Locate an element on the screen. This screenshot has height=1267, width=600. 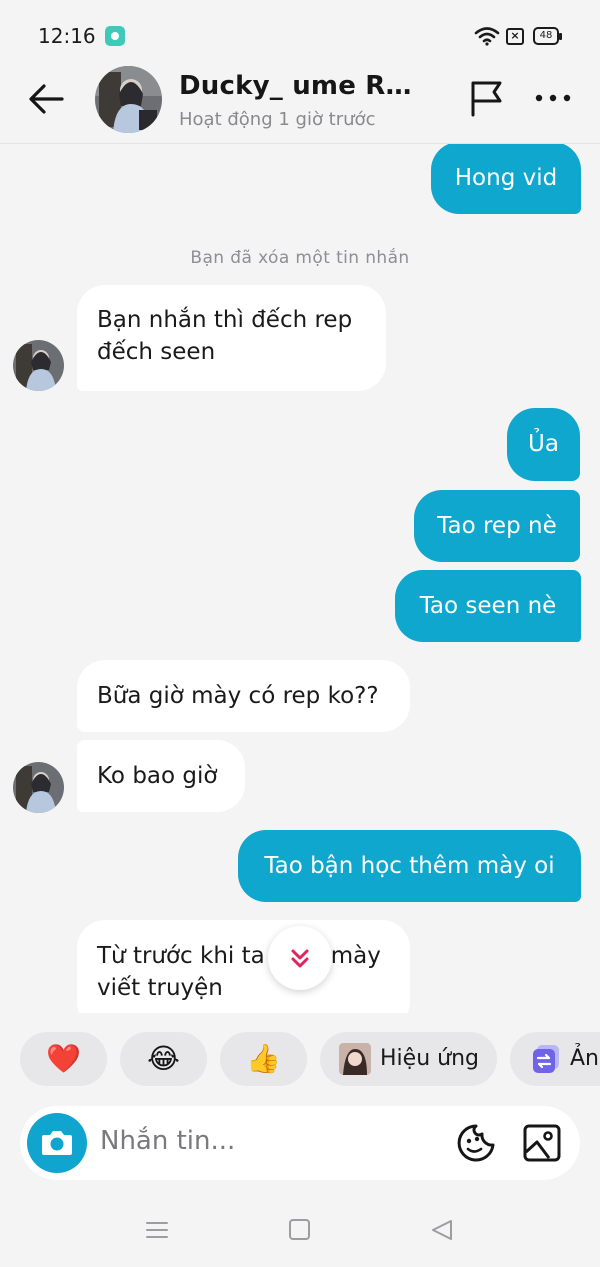
battery-indicator: 48 is located at coordinates (547, 36).